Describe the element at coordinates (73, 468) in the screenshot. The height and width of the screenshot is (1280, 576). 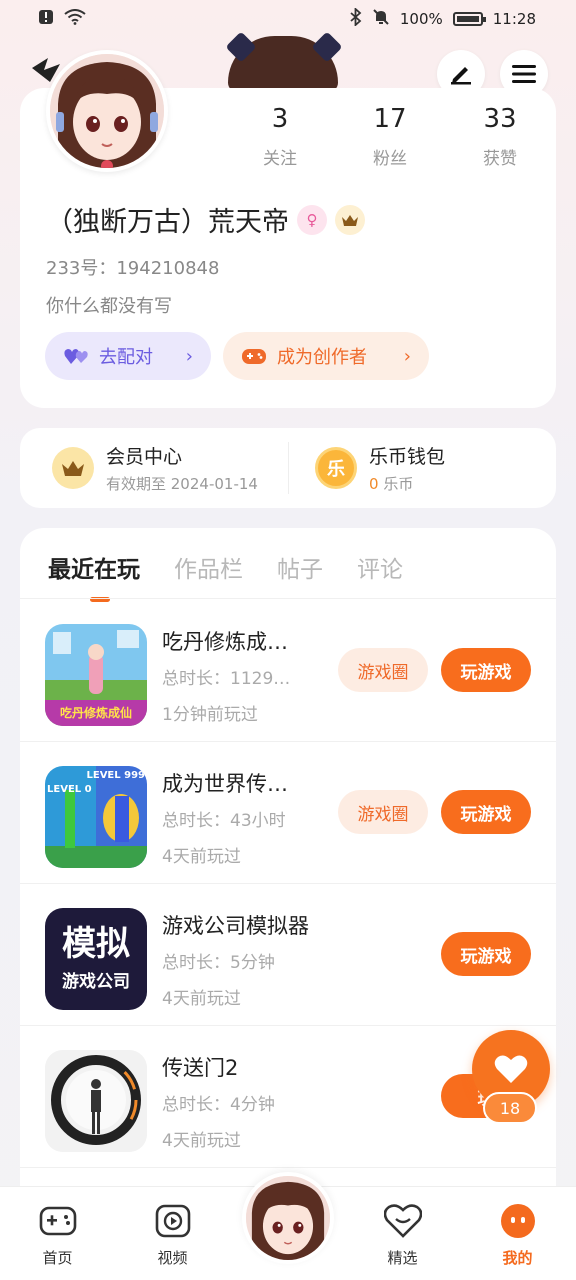
I see `crown-icon` at that location.